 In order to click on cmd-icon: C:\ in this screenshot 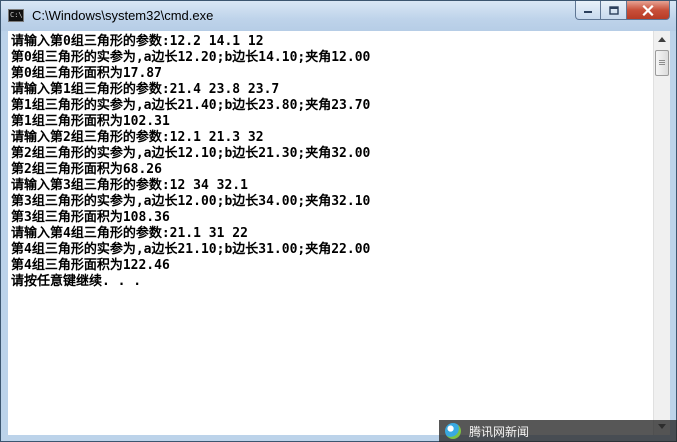, I will do `click(16, 15)`.